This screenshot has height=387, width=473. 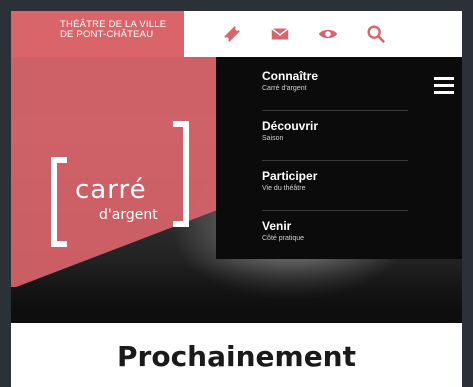 I want to click on menu-item-title: Venir, so click(x=277, y=226).